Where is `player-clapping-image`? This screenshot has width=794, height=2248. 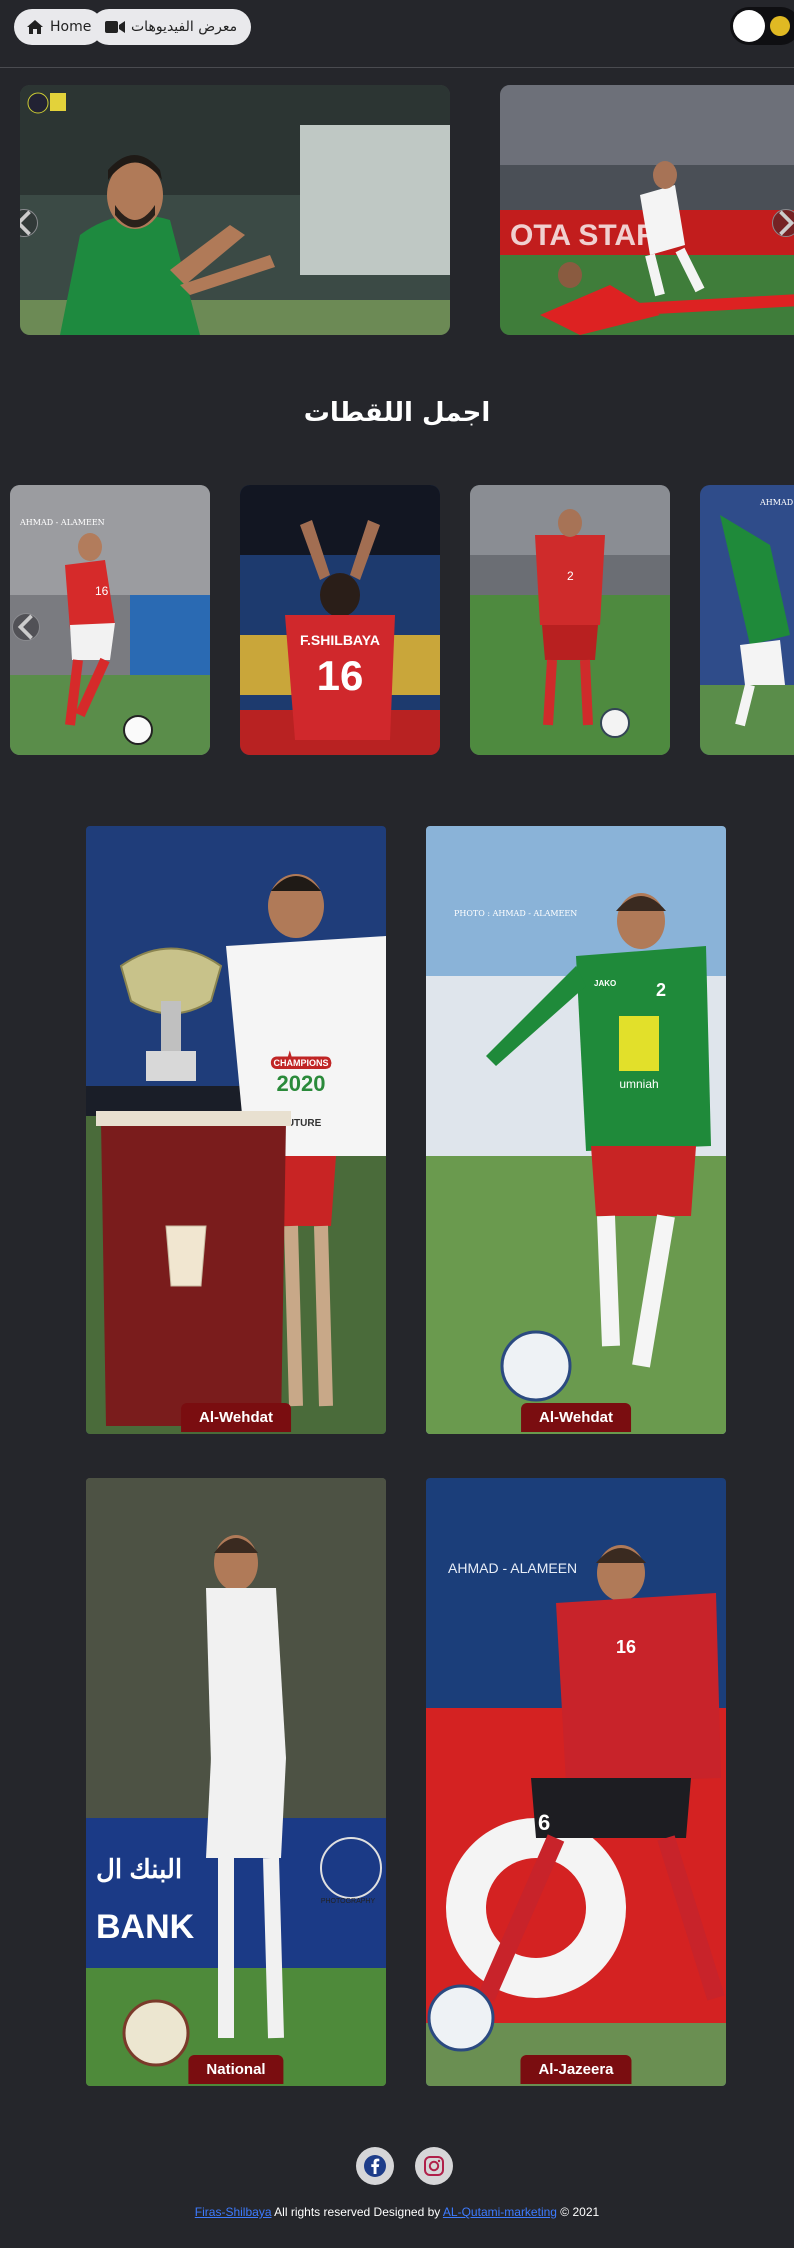
player-clapping-image is located at coordinates (235, 210).